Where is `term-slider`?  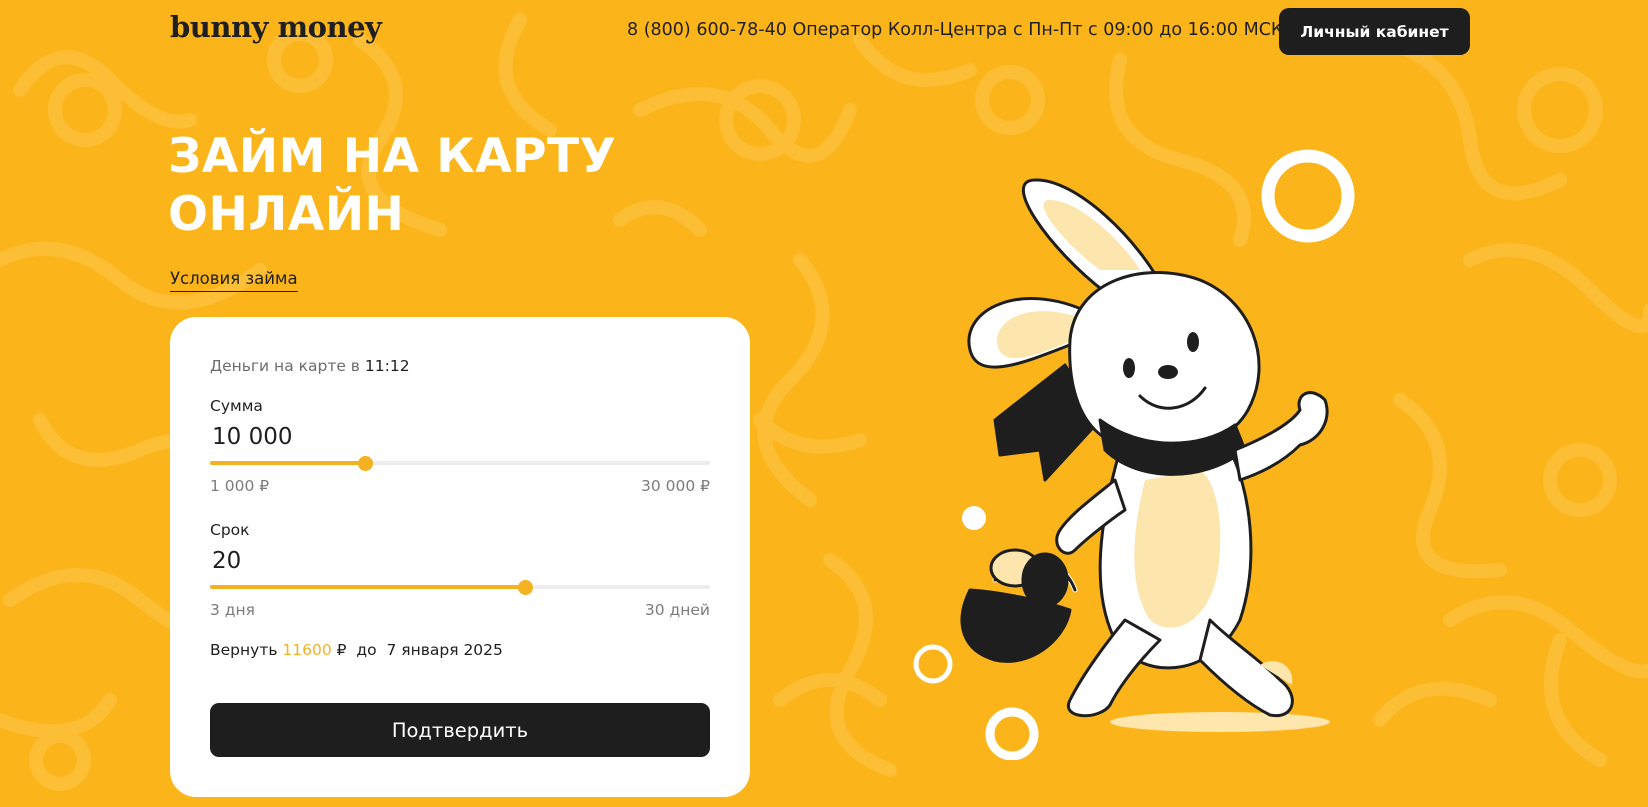 term-slider is located at coordinates (460, 587).